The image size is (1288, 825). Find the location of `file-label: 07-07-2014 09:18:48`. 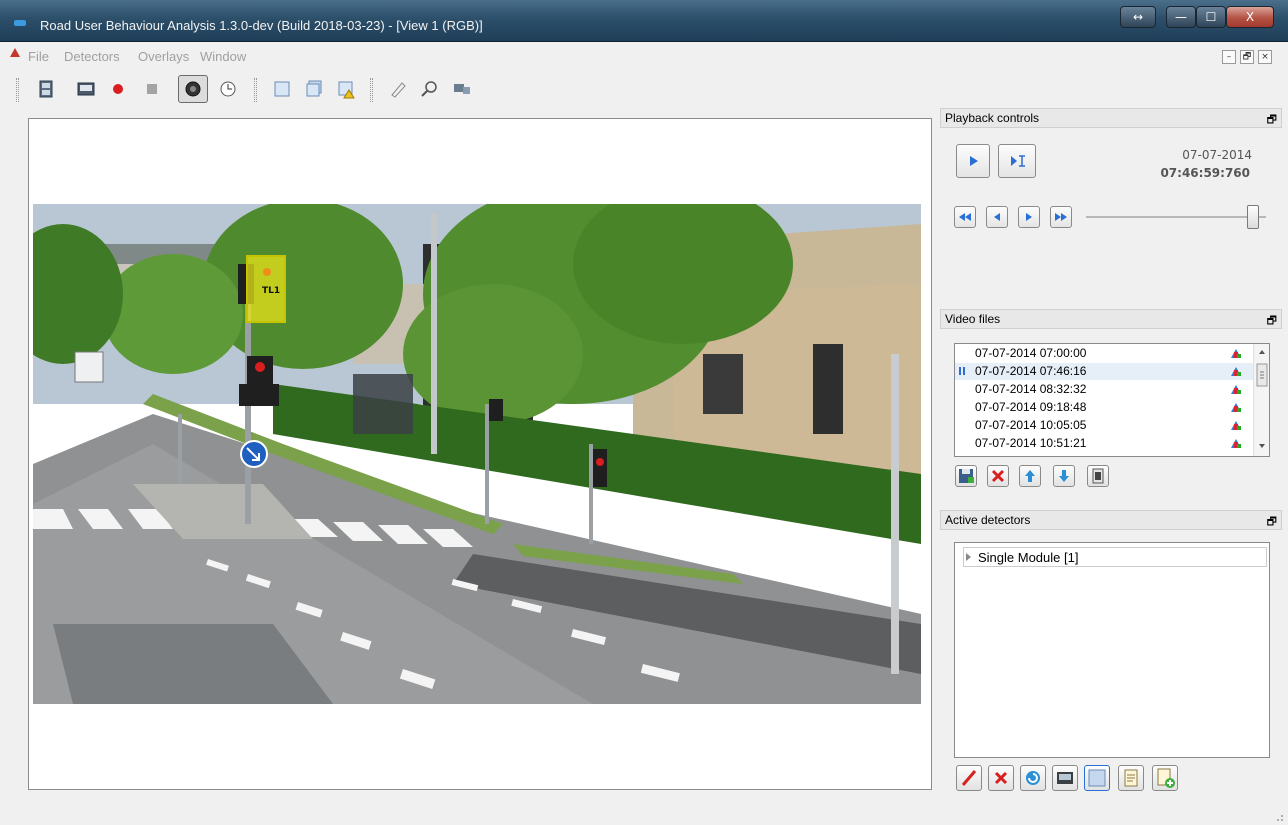

file-label: 07-07-2014 09:18:48 is located at coordinates (1031, 407).